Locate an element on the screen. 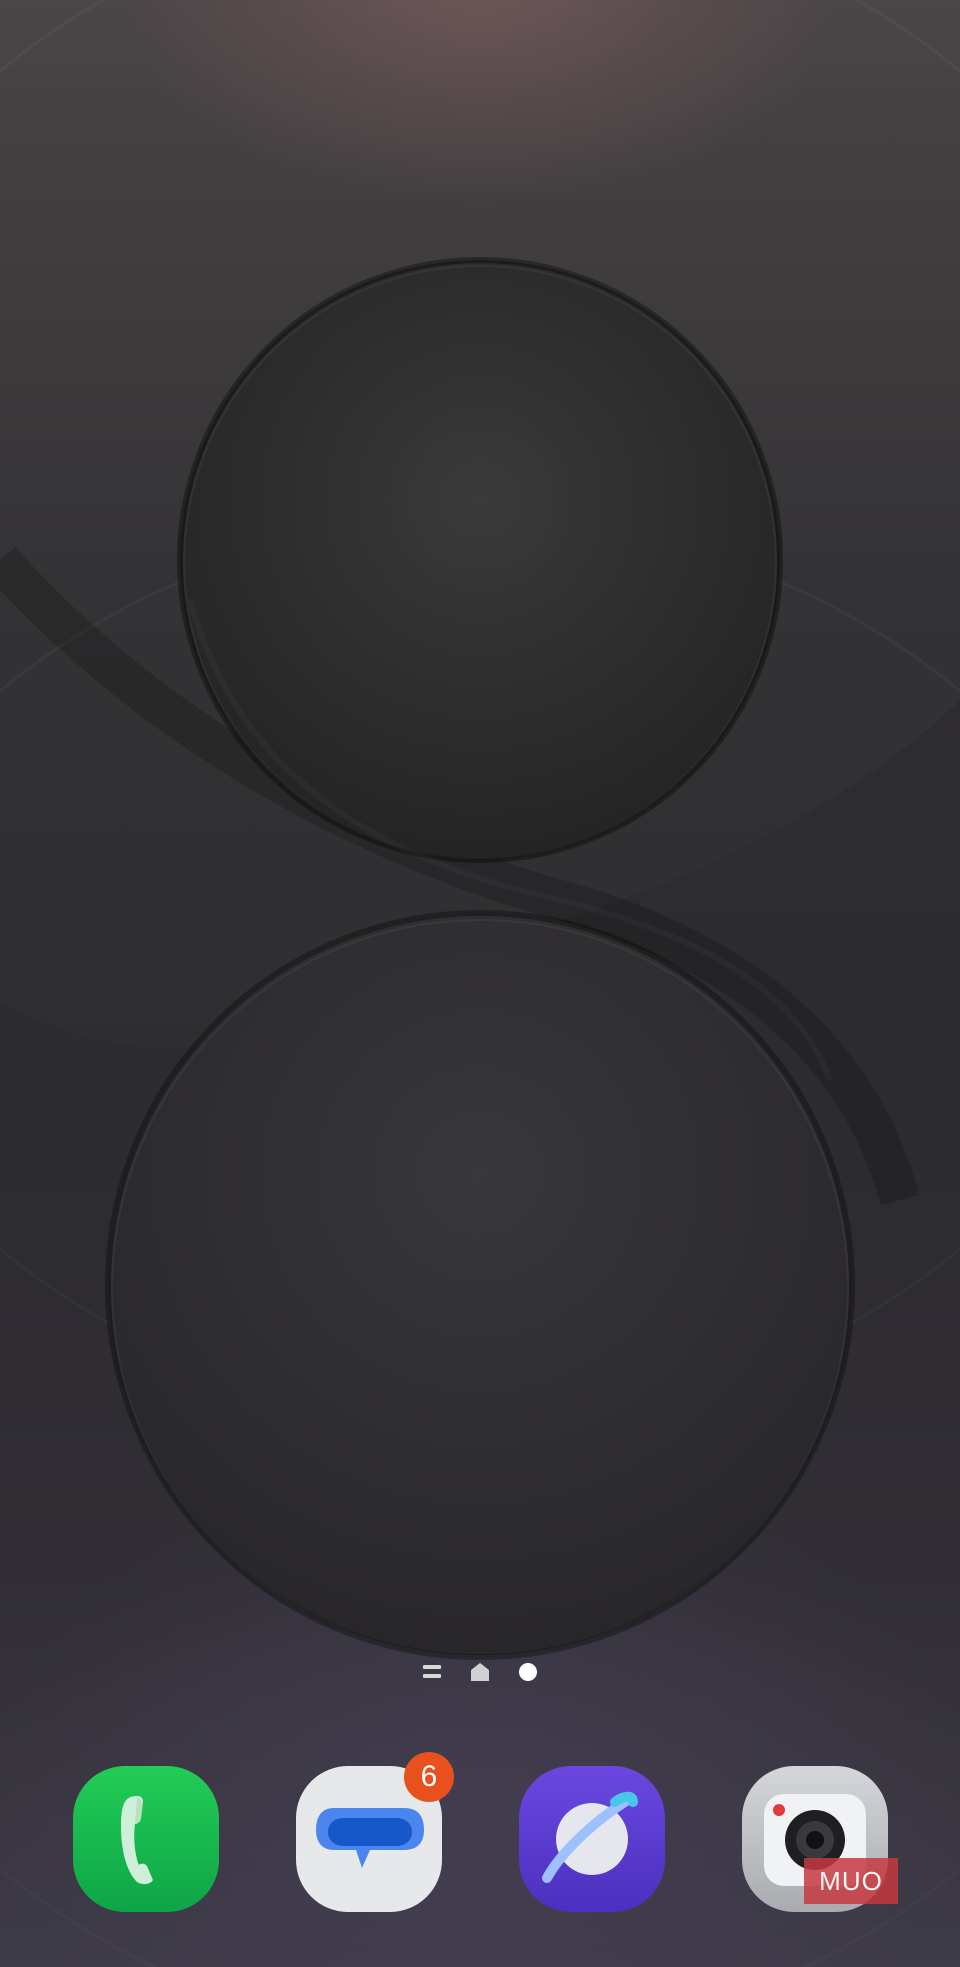  apps-list-indicator is located at coordinates (432, 1672).